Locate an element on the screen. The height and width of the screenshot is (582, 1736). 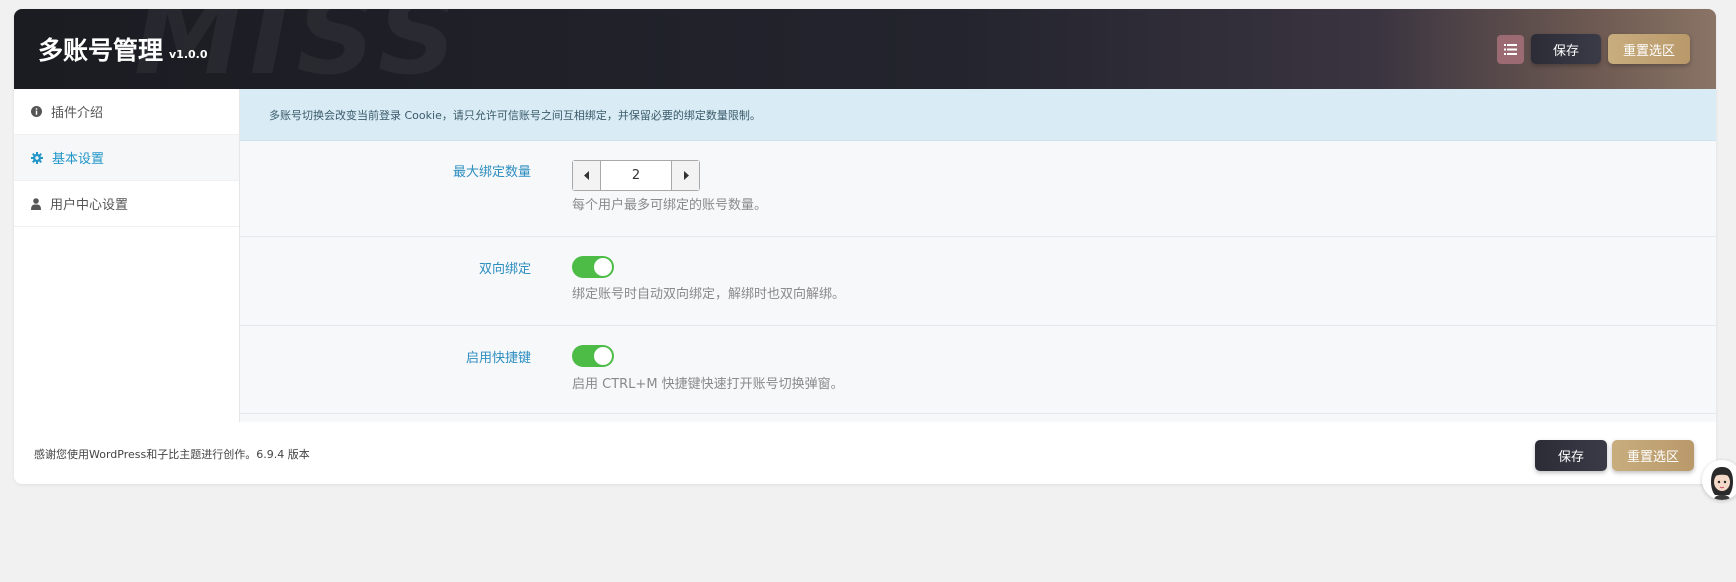
field-label: 双向绑定 is located at coordinates (504, 269).